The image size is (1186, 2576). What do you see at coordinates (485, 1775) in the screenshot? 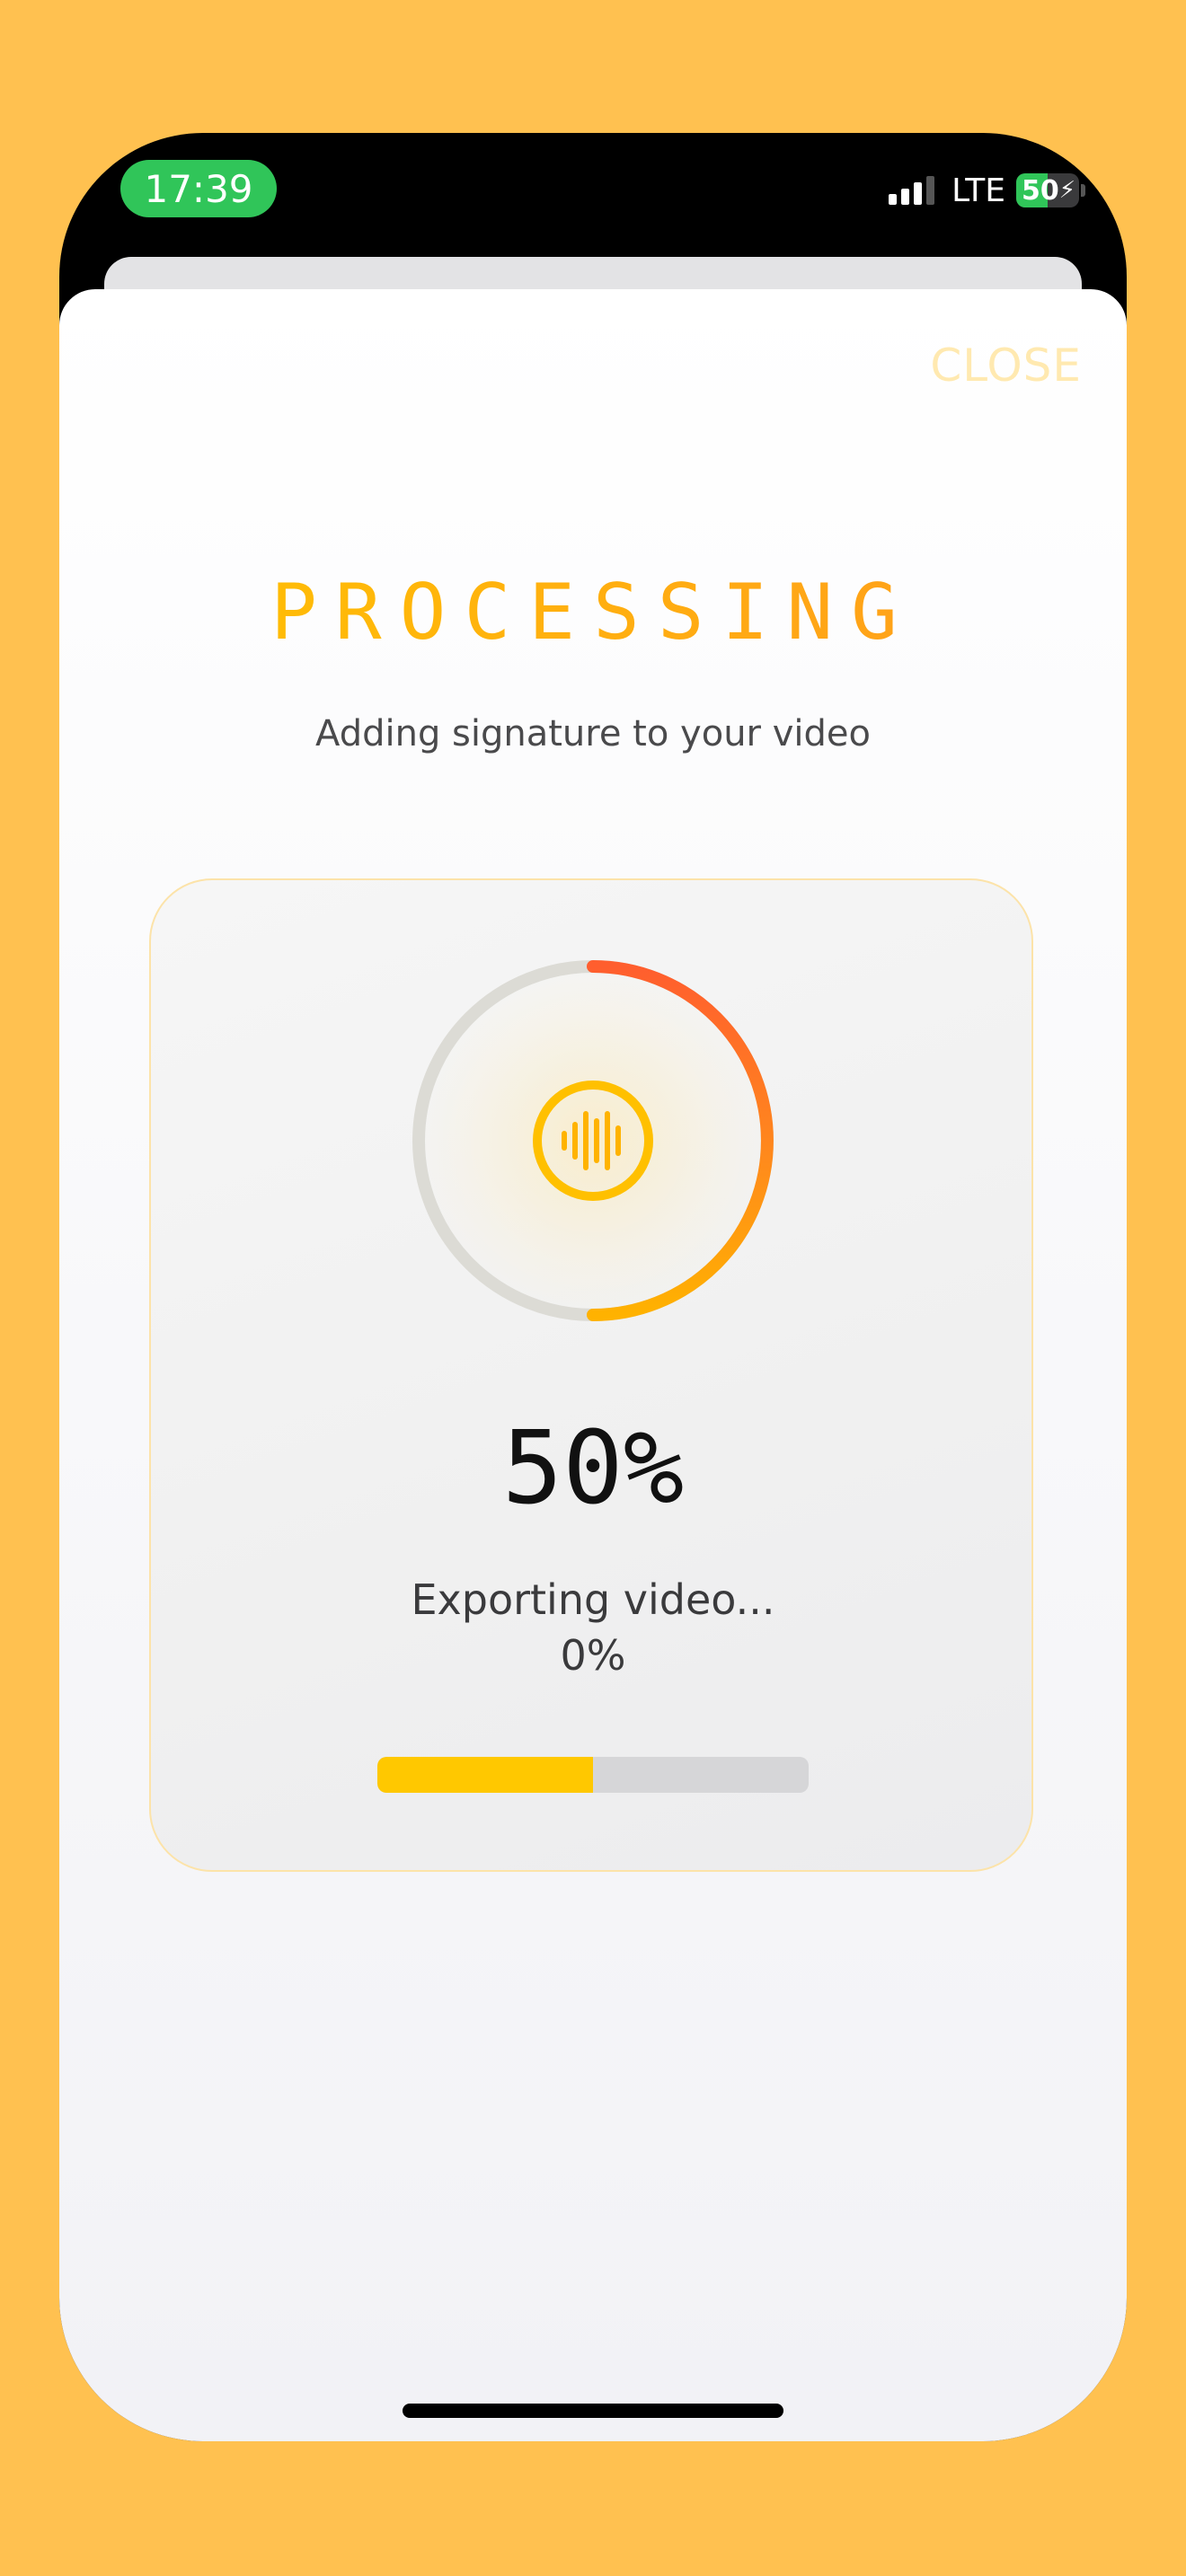
I see `progress-bar-fill` at bounding box center [485, 1775].